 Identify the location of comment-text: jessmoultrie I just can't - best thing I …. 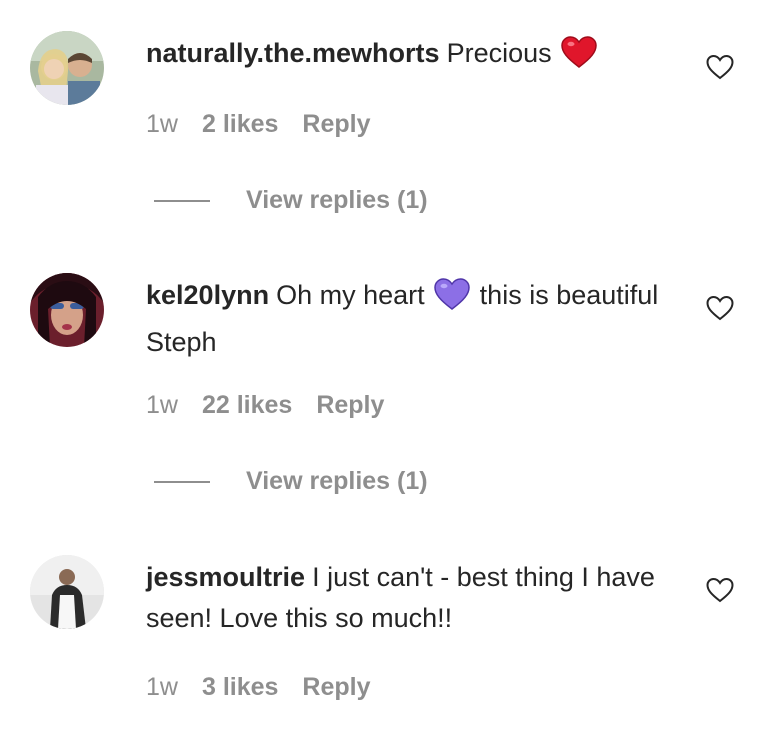
(411, 598).